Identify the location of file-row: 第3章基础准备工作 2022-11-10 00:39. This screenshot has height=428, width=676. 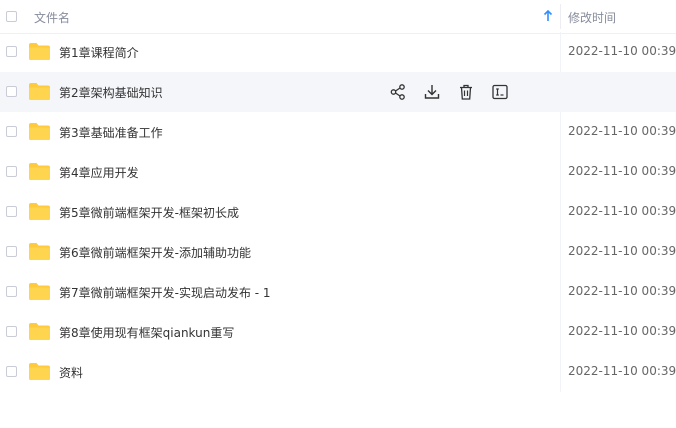
(338, 132).